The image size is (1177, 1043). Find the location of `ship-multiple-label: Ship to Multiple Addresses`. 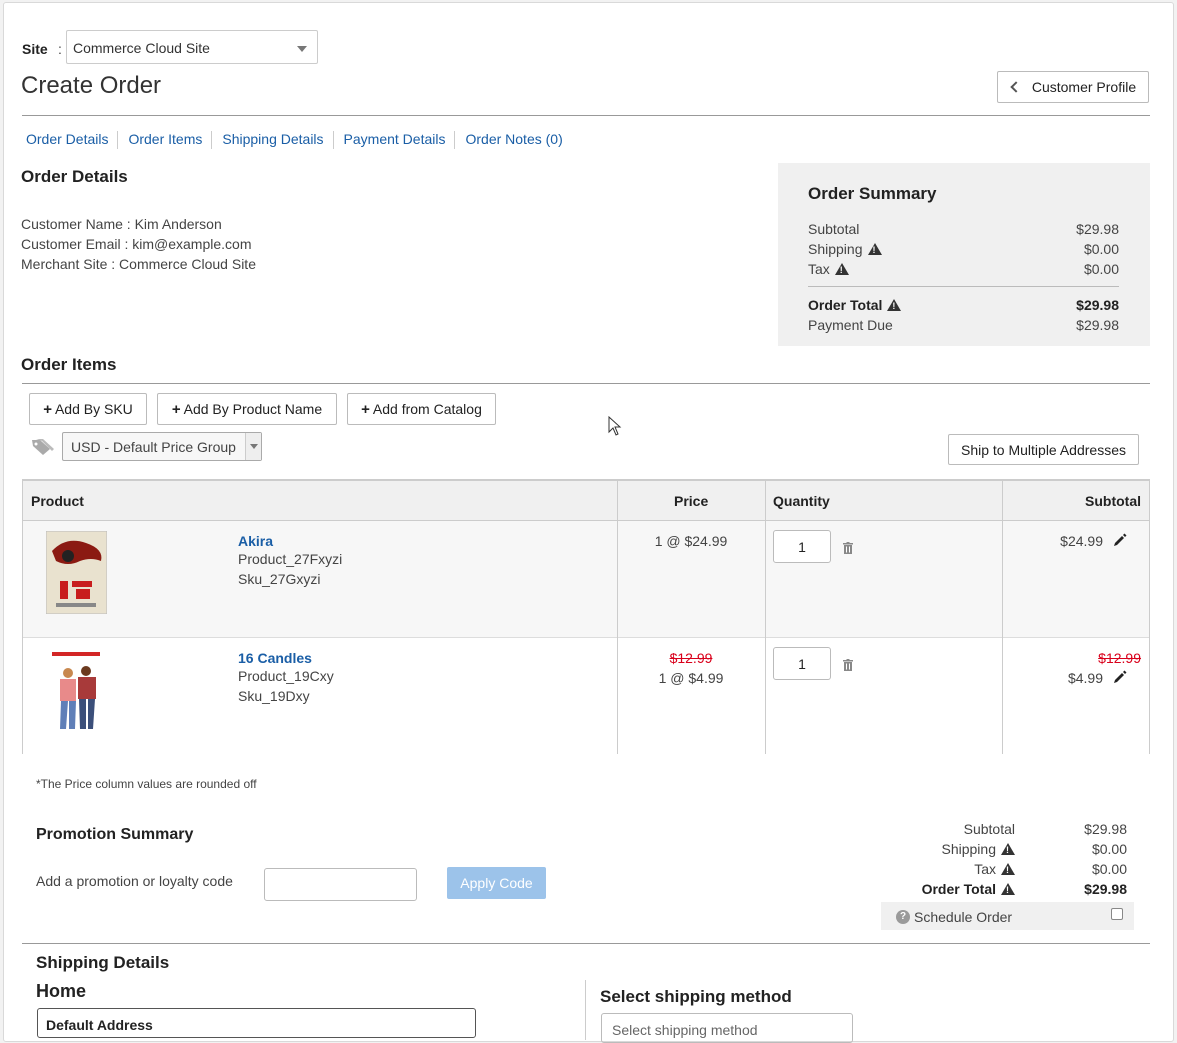

ship-multiple-label: Ship to Multiple Addresses is located at coordinates (1043, 449).